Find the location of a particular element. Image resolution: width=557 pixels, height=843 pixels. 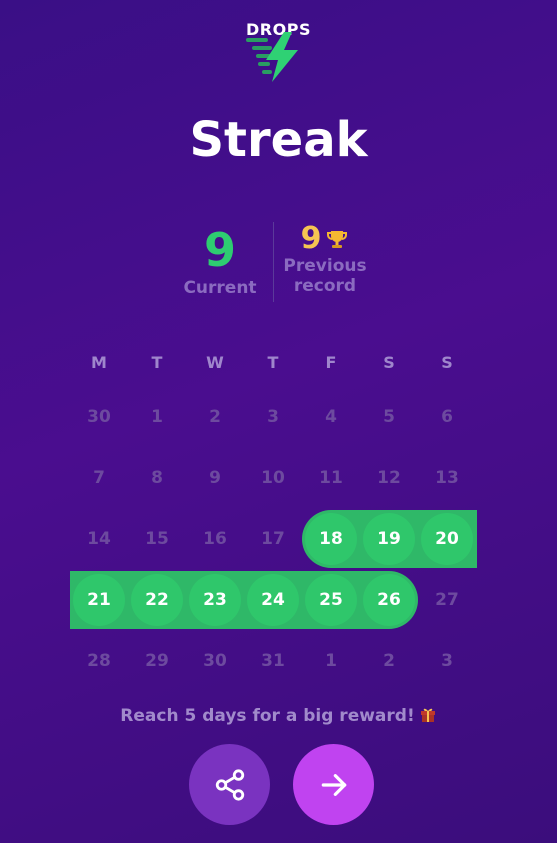

calendar-day-streak: 23 is located at coordinates (215, 600).